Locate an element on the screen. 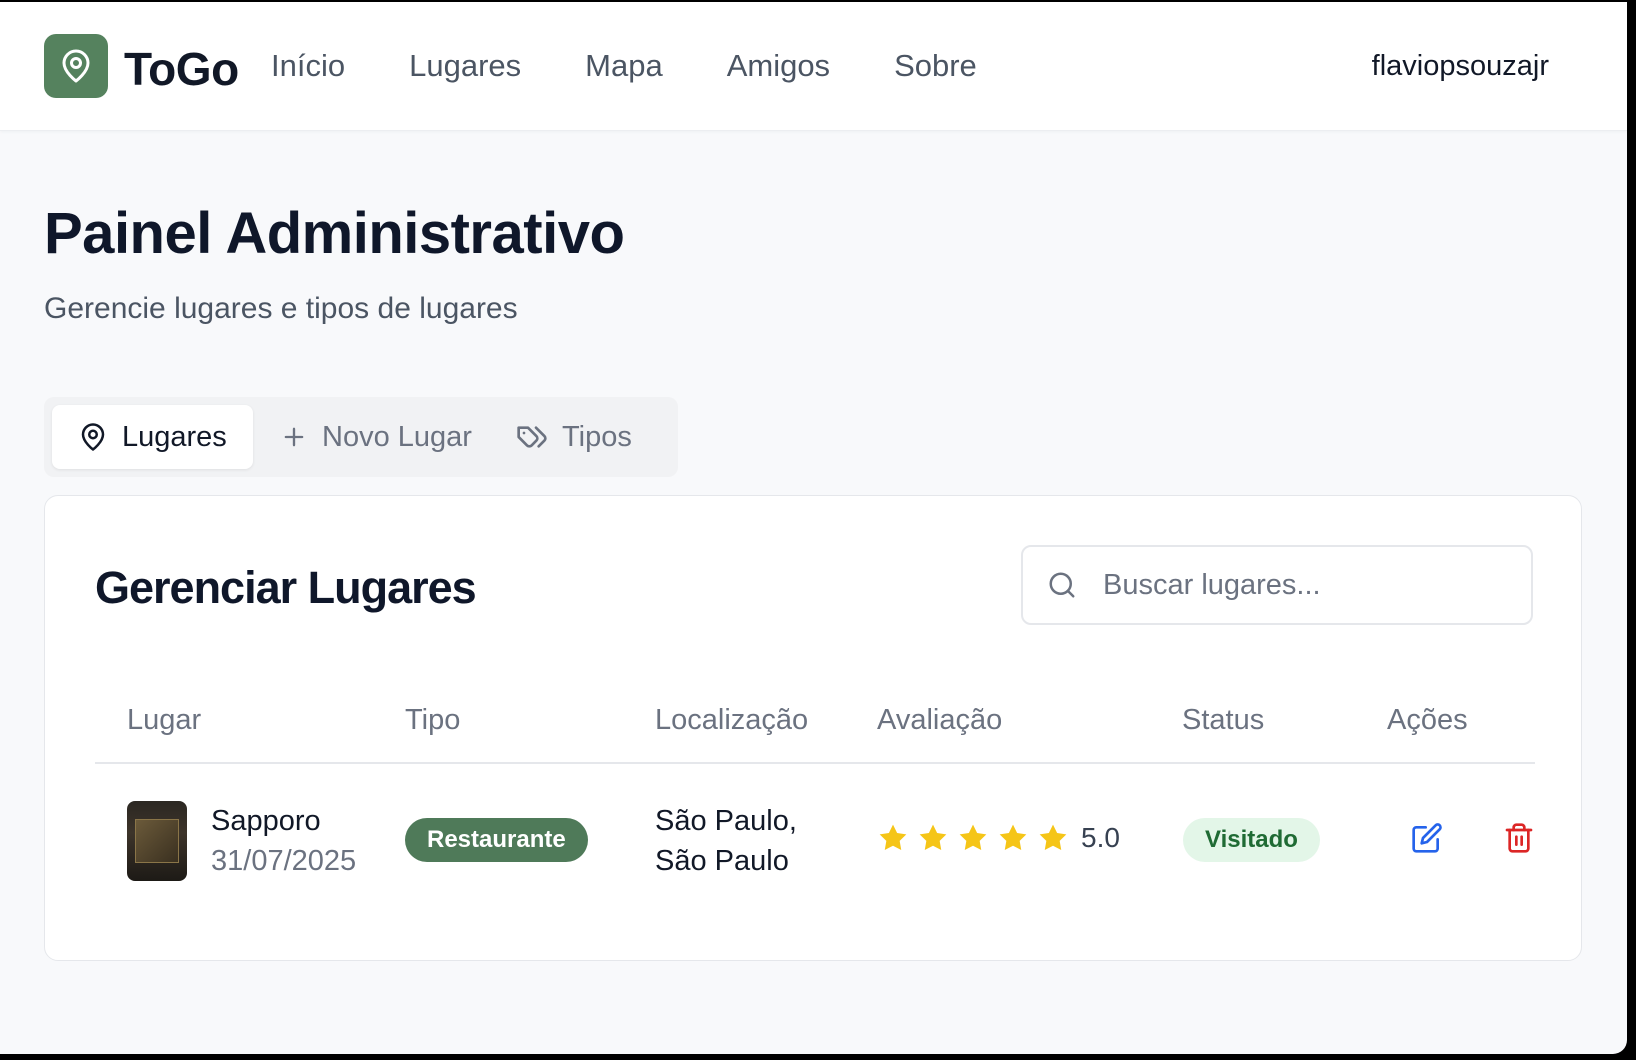 The height and width of the screenshot is (1060, 1636). brand-name: ToGo is located at coordinates (181, 69).